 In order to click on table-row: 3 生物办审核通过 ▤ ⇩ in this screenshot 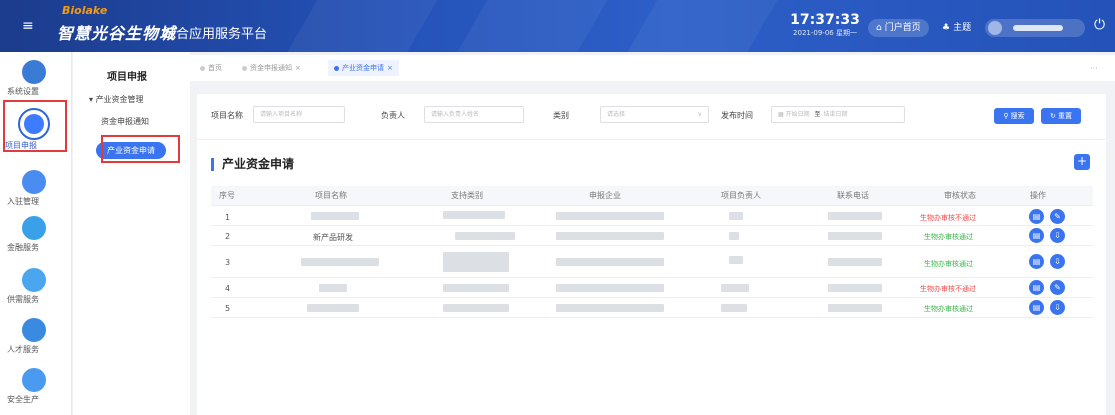, I will do `click(652, 262)`.